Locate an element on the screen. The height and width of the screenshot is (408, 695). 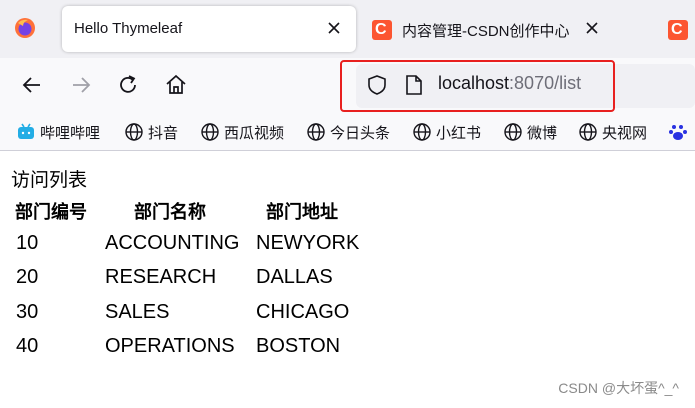
tab-hello-thymeleaf: Hello Thymeleaf is located at coordinates (209, 29).